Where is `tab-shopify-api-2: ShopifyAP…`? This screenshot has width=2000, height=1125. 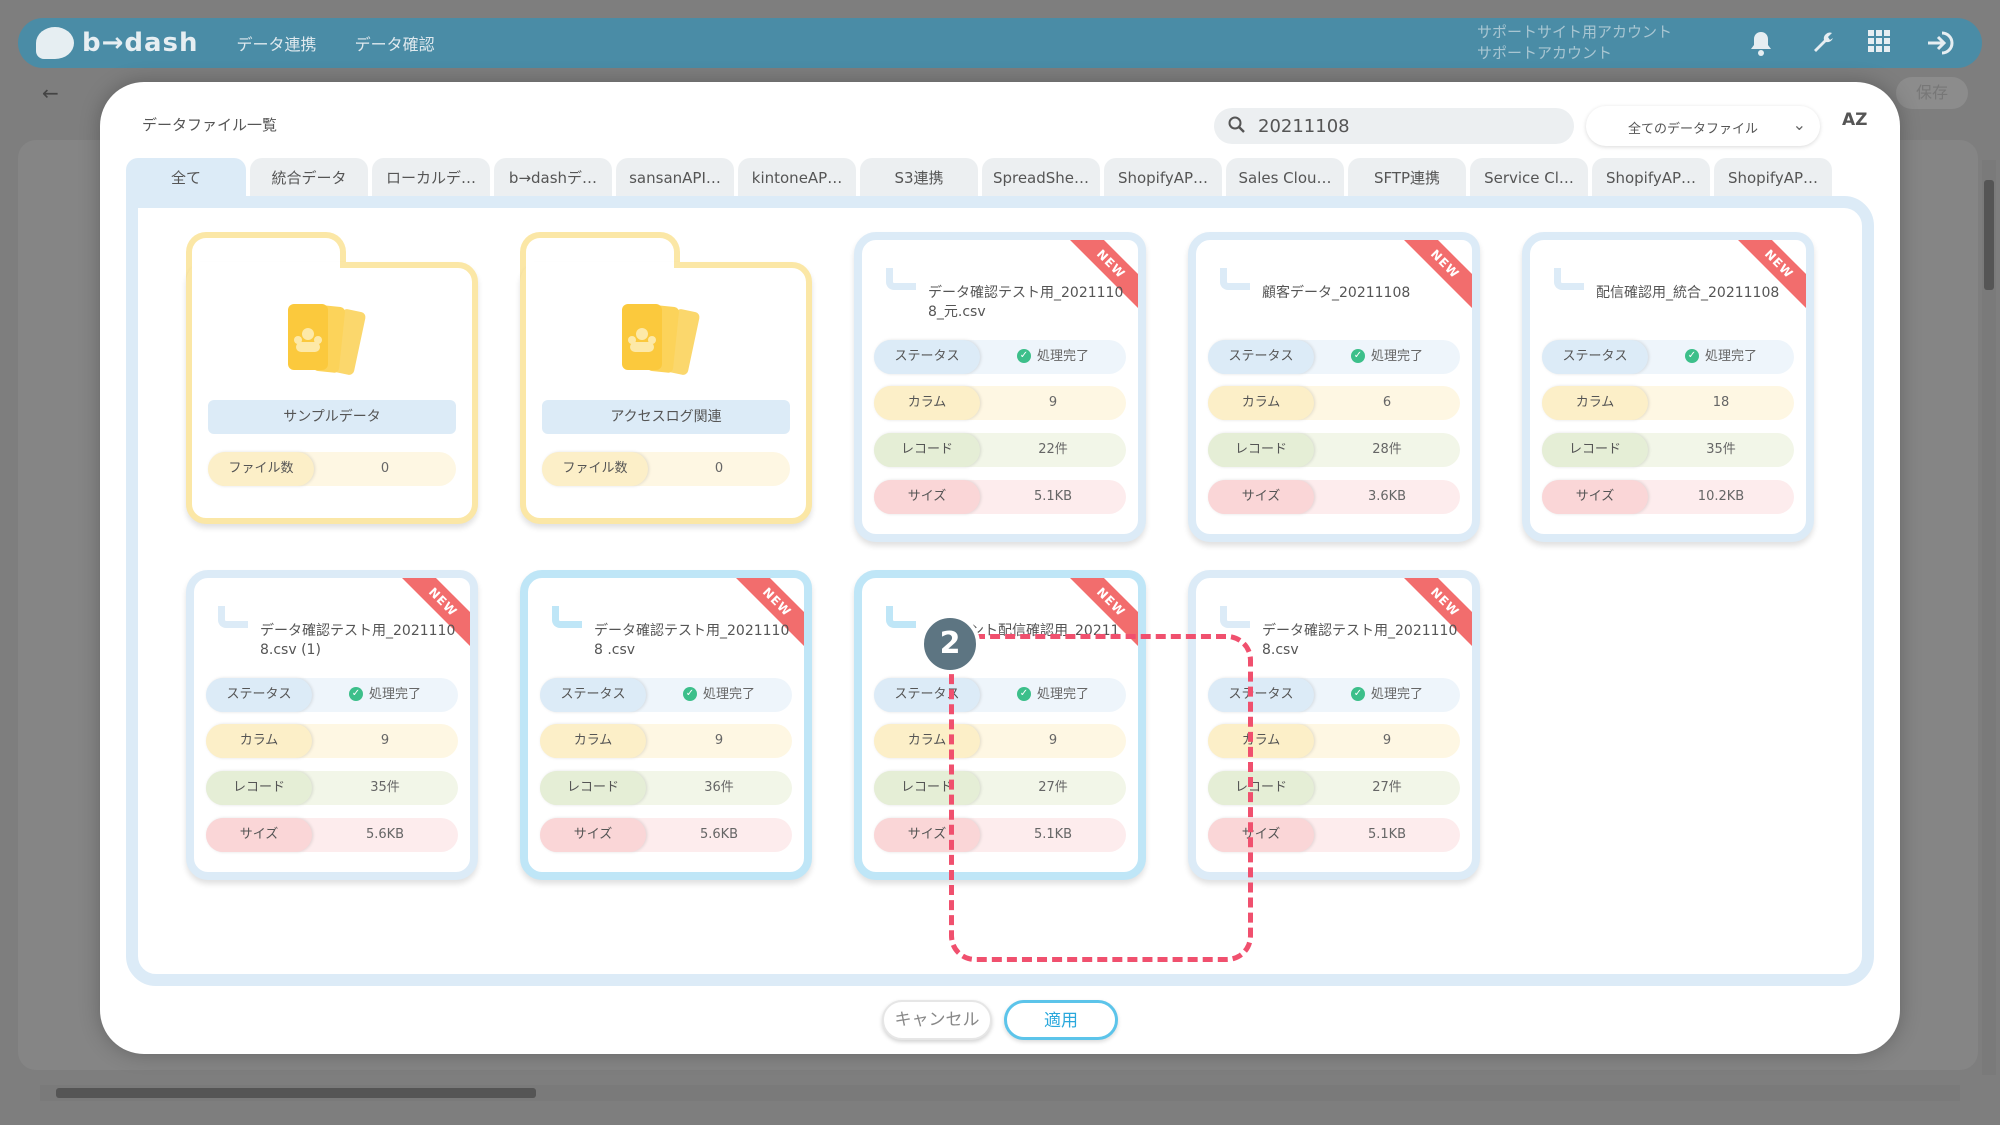
tab-shopify-api-2: ShopifyAP… is located at coordinates (1651, 178).